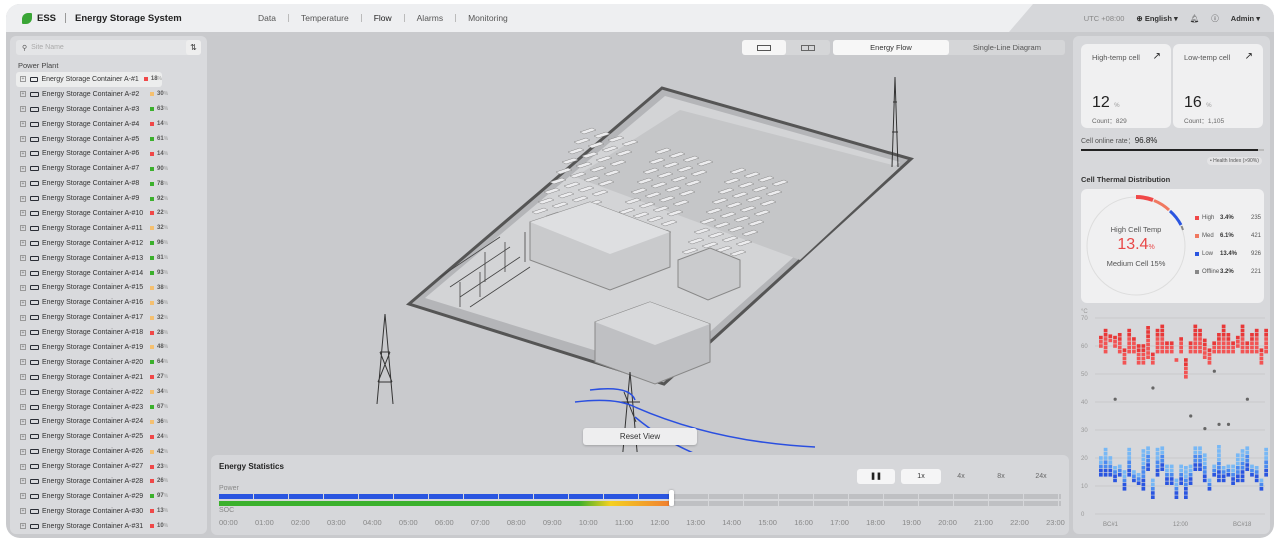 This screenshot has width=1280, height=540. What do you see at coordinates (640, 496) in the screenshot?
I see `power-track` at bounding box center [640, 496].